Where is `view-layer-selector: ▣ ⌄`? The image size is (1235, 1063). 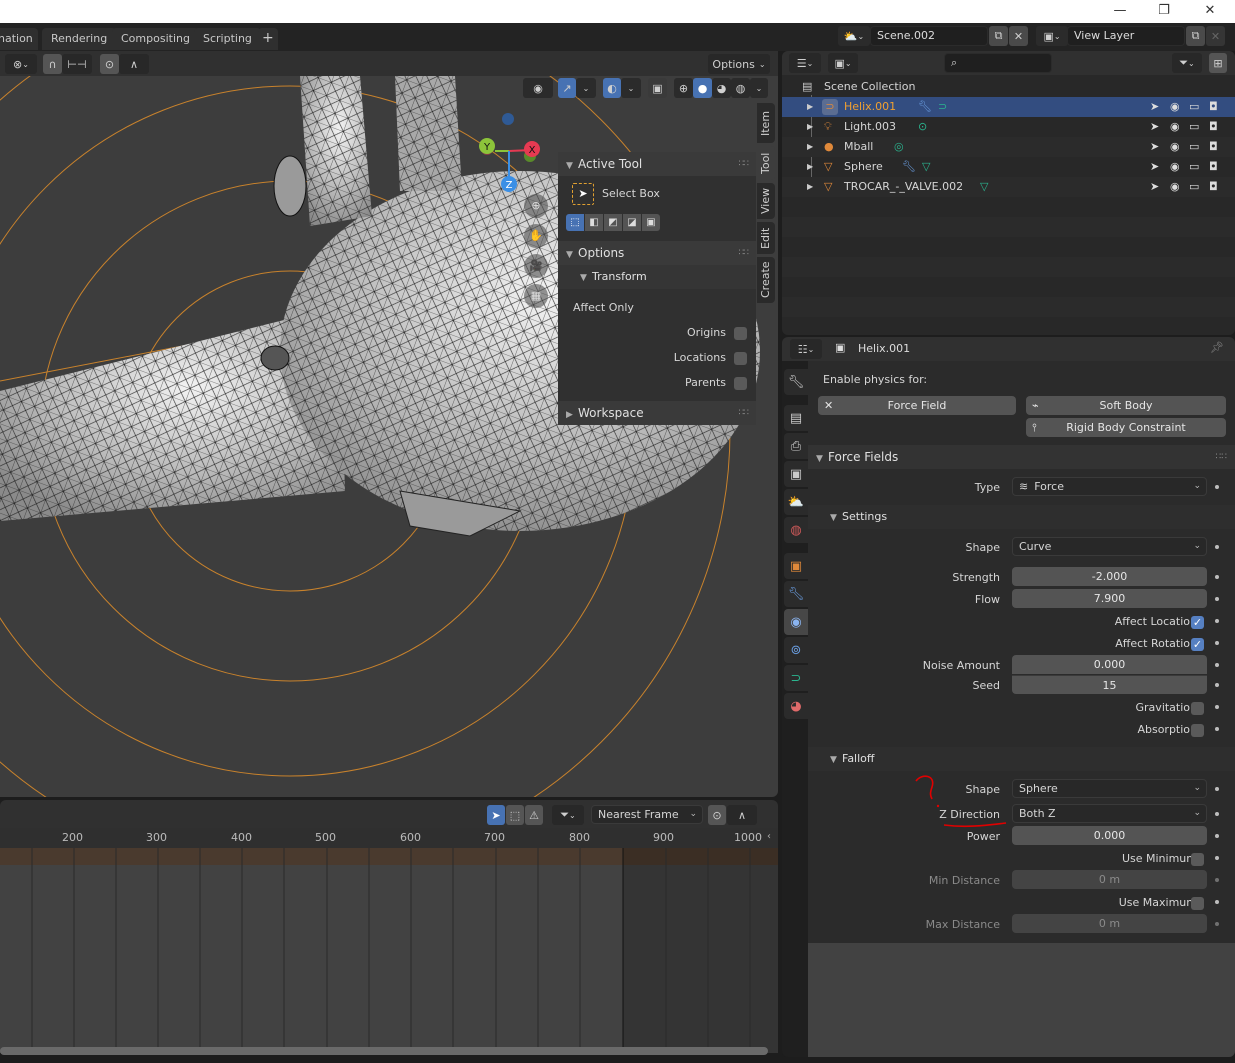 view-layer-selector: ▣ ⌄ is located at coordinates (1052, 36).